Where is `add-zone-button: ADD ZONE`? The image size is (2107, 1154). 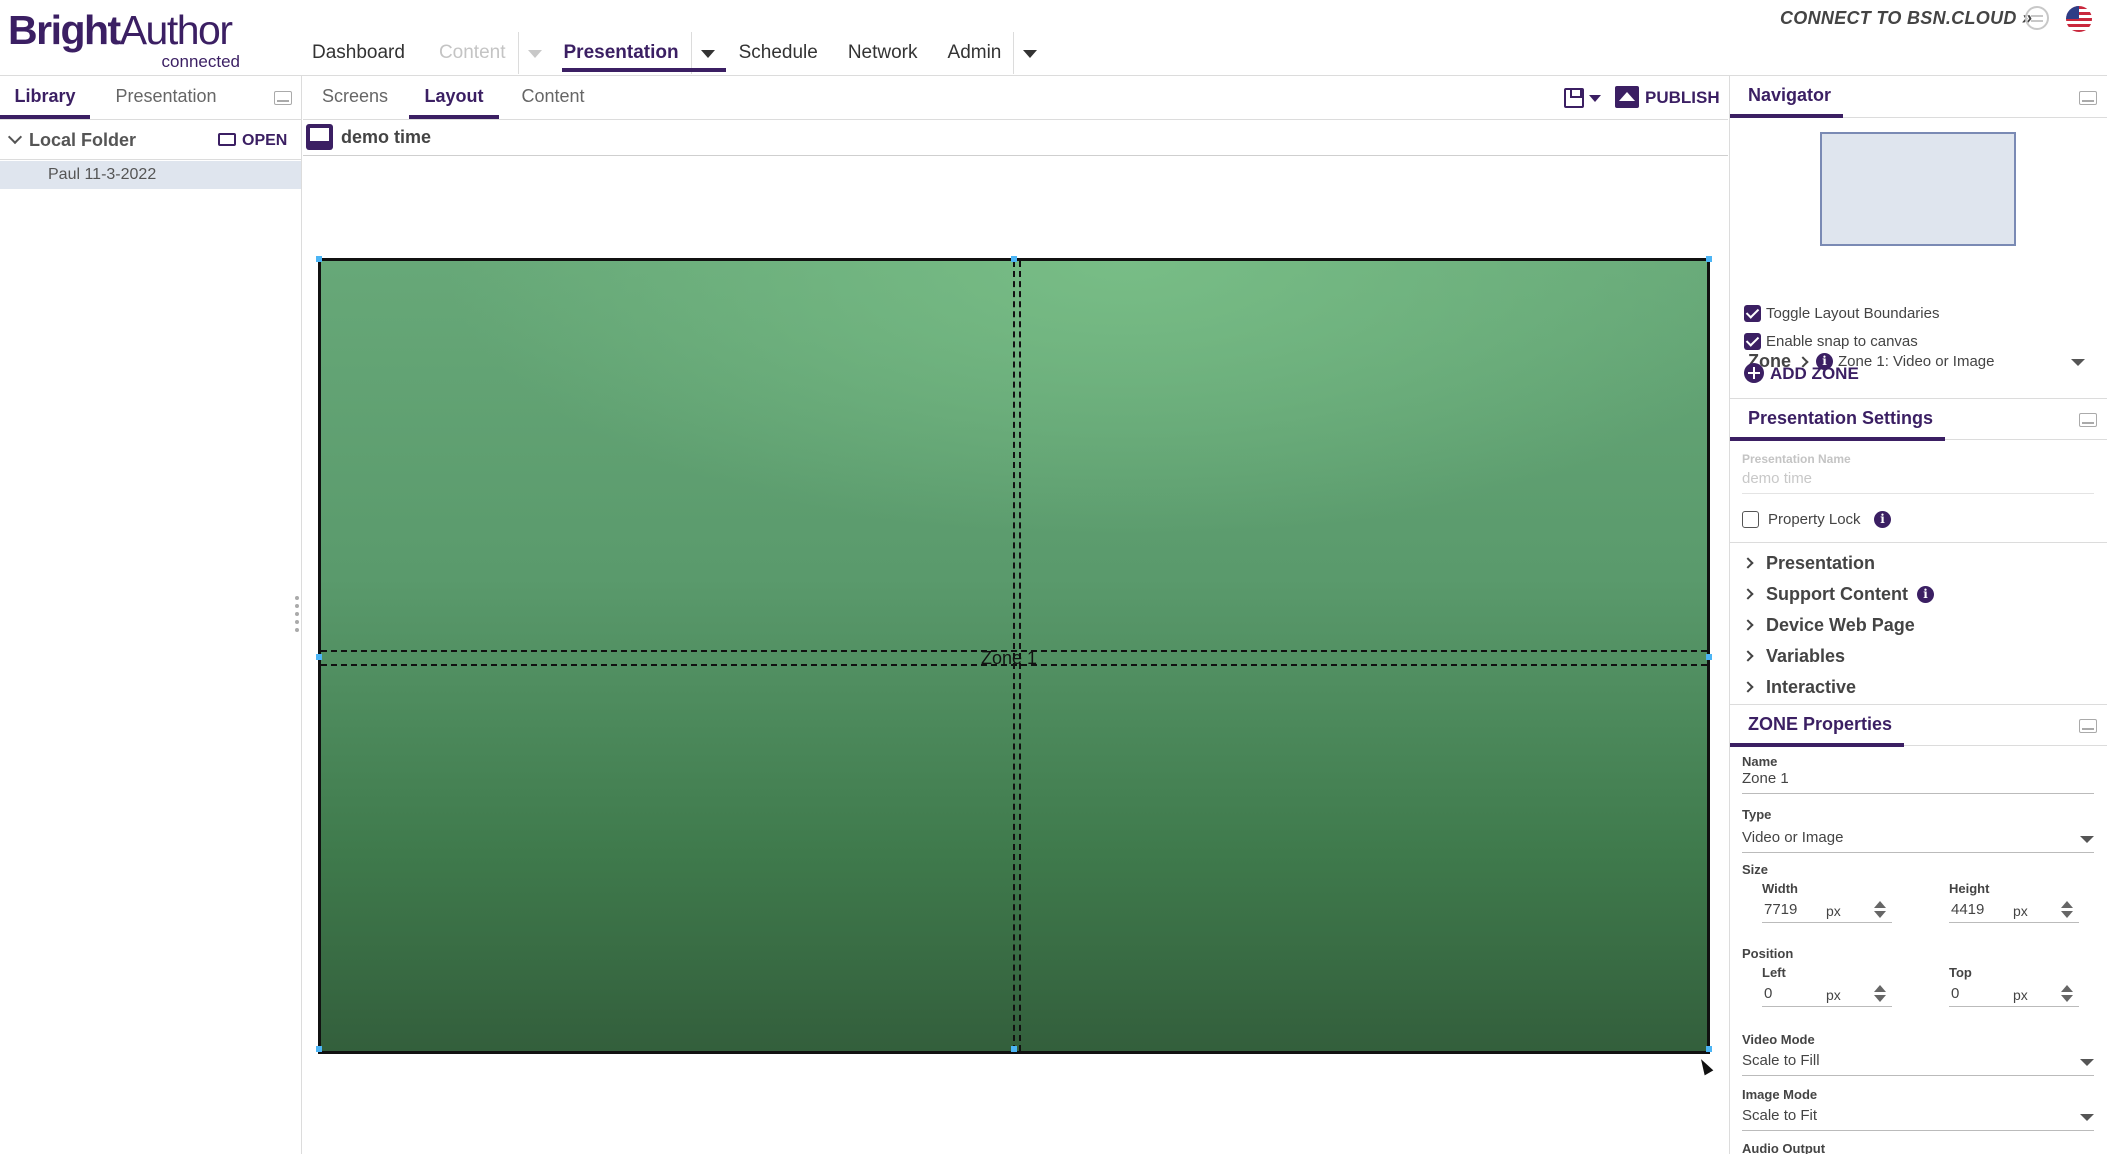 add-zone-button: ADD ZONE is located at coordinates (1918, 373).